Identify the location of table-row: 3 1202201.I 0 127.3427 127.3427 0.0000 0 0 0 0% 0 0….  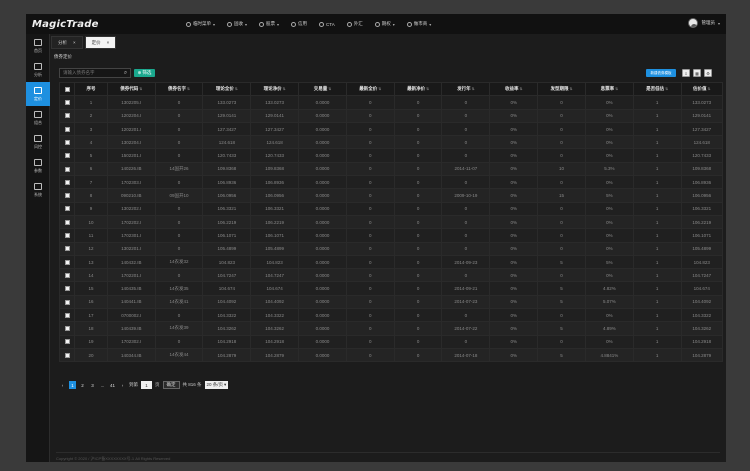
(391, 129).